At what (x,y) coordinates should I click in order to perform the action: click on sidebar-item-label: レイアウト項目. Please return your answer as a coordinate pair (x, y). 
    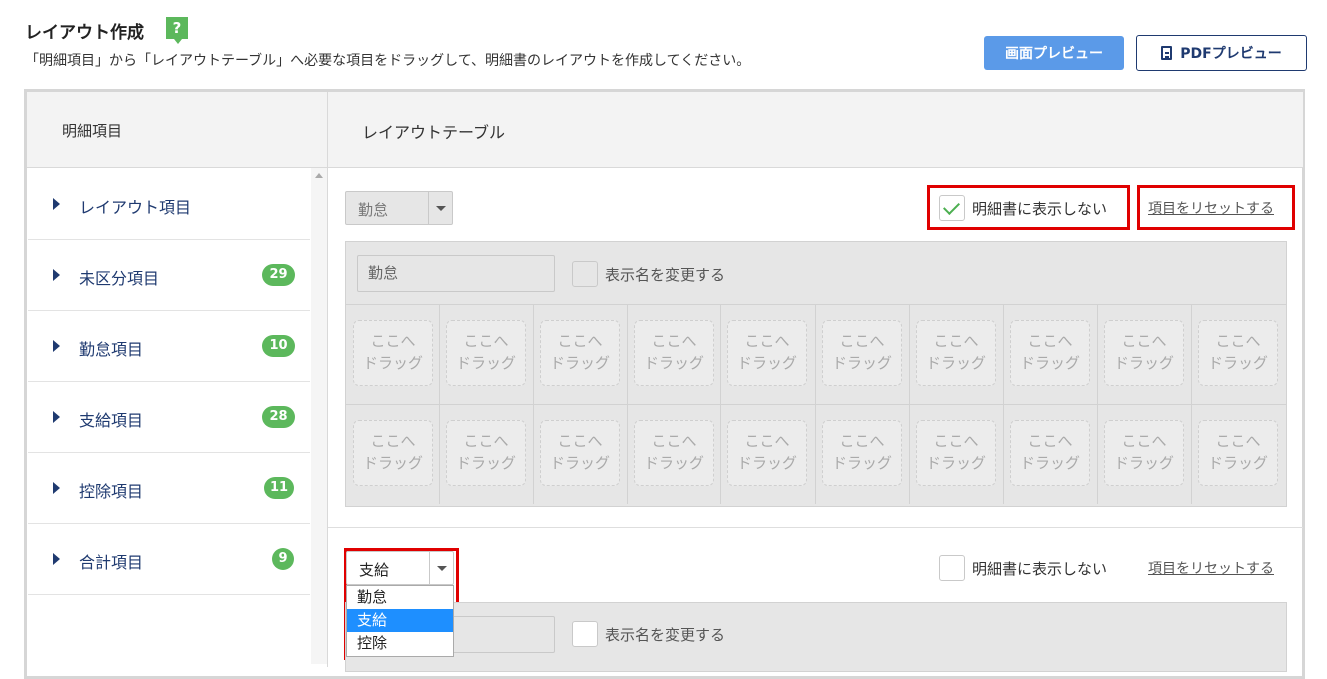
    Looking at the image, I should click on (135, 207).